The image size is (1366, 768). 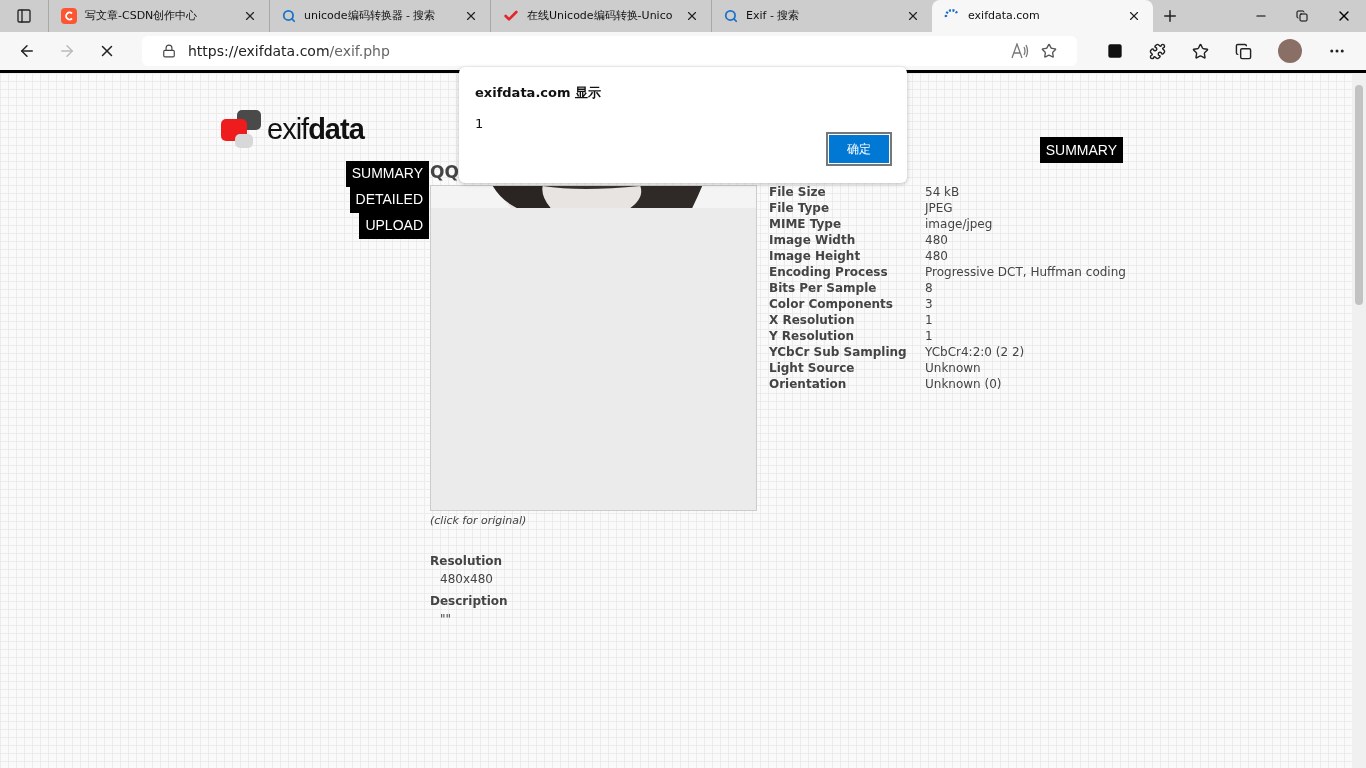 What do you see at coordinates (800, 208) in the screenshot?
I see `exif-label: File Type` at bounding box center [800, 208].